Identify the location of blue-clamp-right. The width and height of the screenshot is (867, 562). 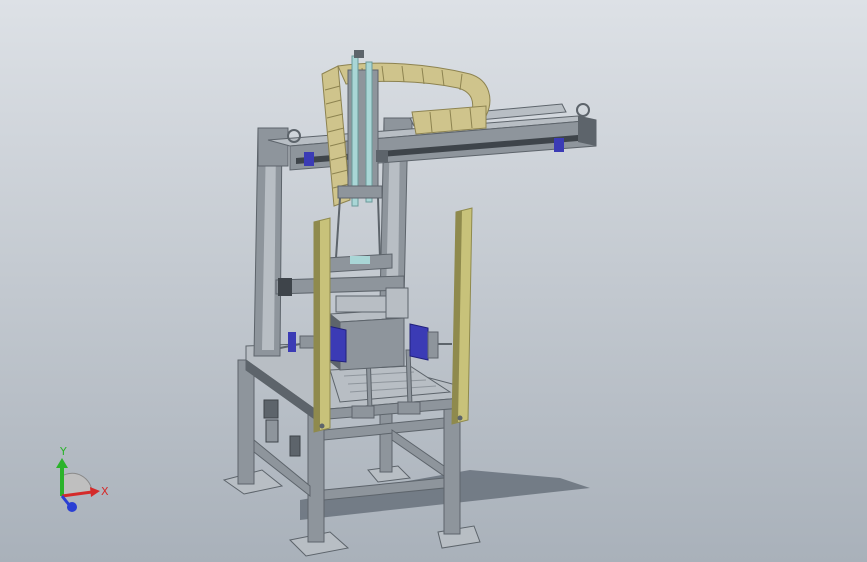
(419, 342).